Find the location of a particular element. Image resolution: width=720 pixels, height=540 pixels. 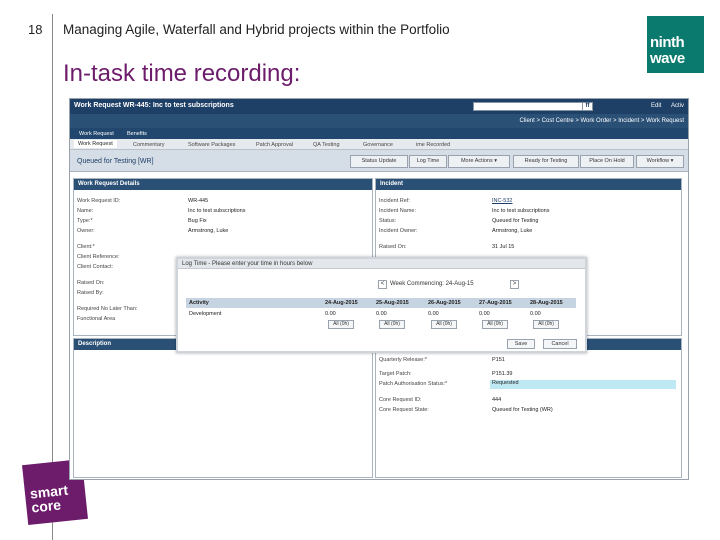

field-label: Quarterly Release:* is located at coordinates (403, 360).